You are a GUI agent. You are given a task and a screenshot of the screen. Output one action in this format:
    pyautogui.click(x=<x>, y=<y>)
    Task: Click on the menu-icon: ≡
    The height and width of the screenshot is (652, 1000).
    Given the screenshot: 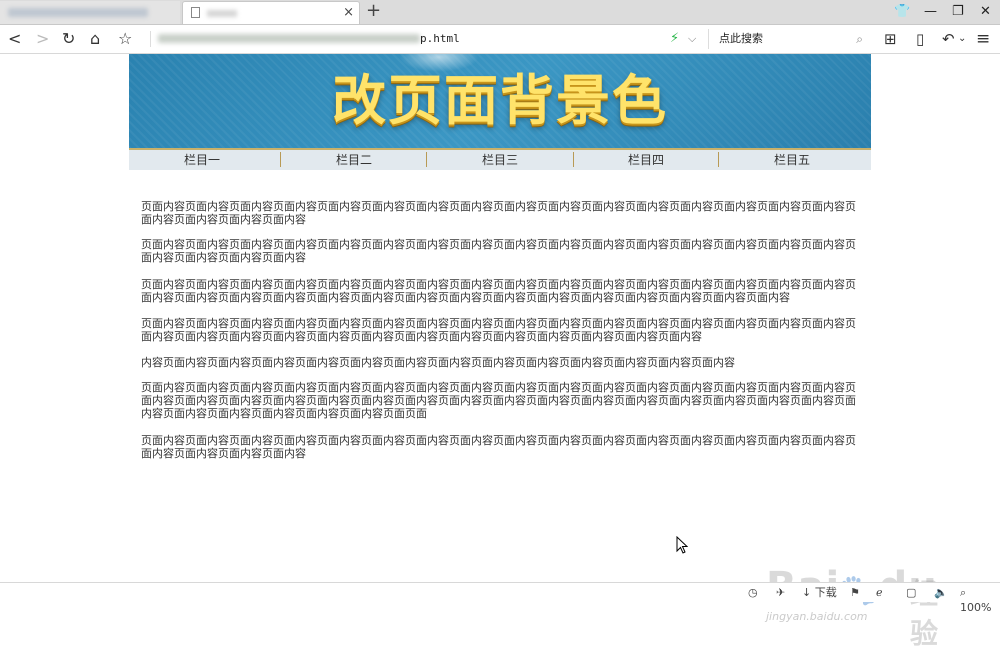 What is the action you would take?
    pyautogui.click(x=983, y=39)
    